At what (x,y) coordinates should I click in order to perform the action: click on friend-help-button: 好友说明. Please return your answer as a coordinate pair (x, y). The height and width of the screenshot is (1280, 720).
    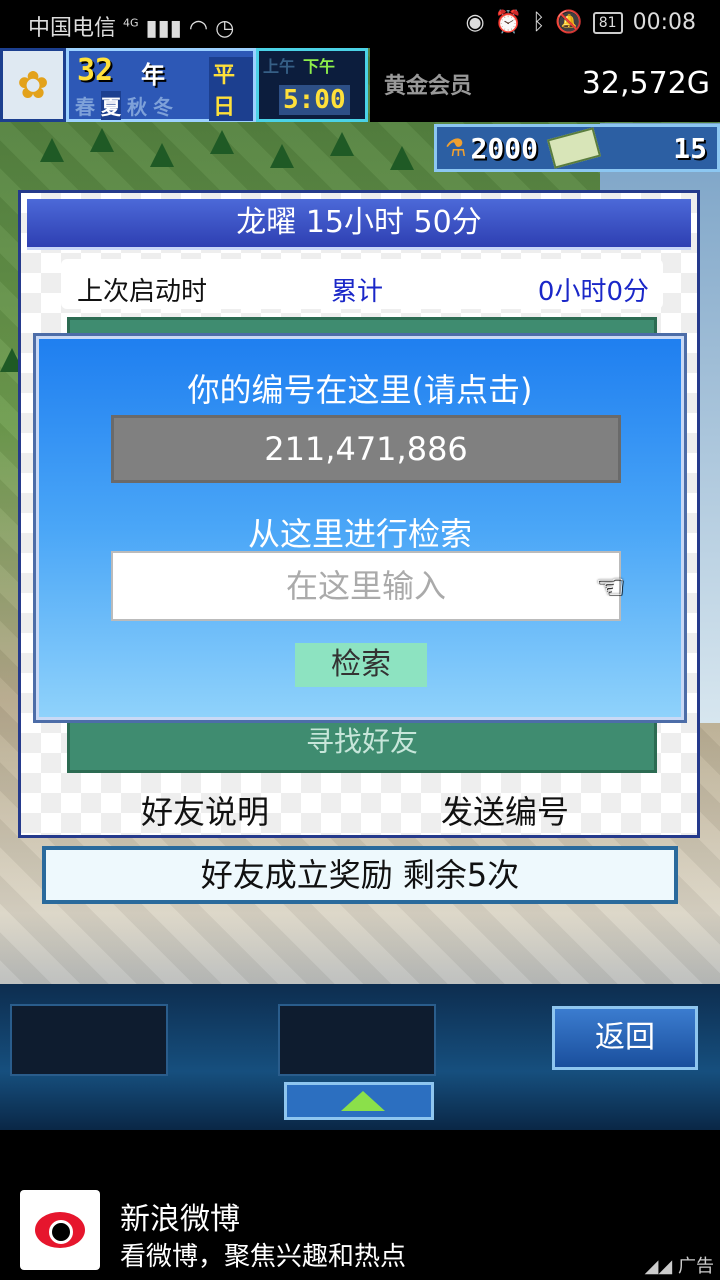
    Looking at the image, I should click on (205, 810).